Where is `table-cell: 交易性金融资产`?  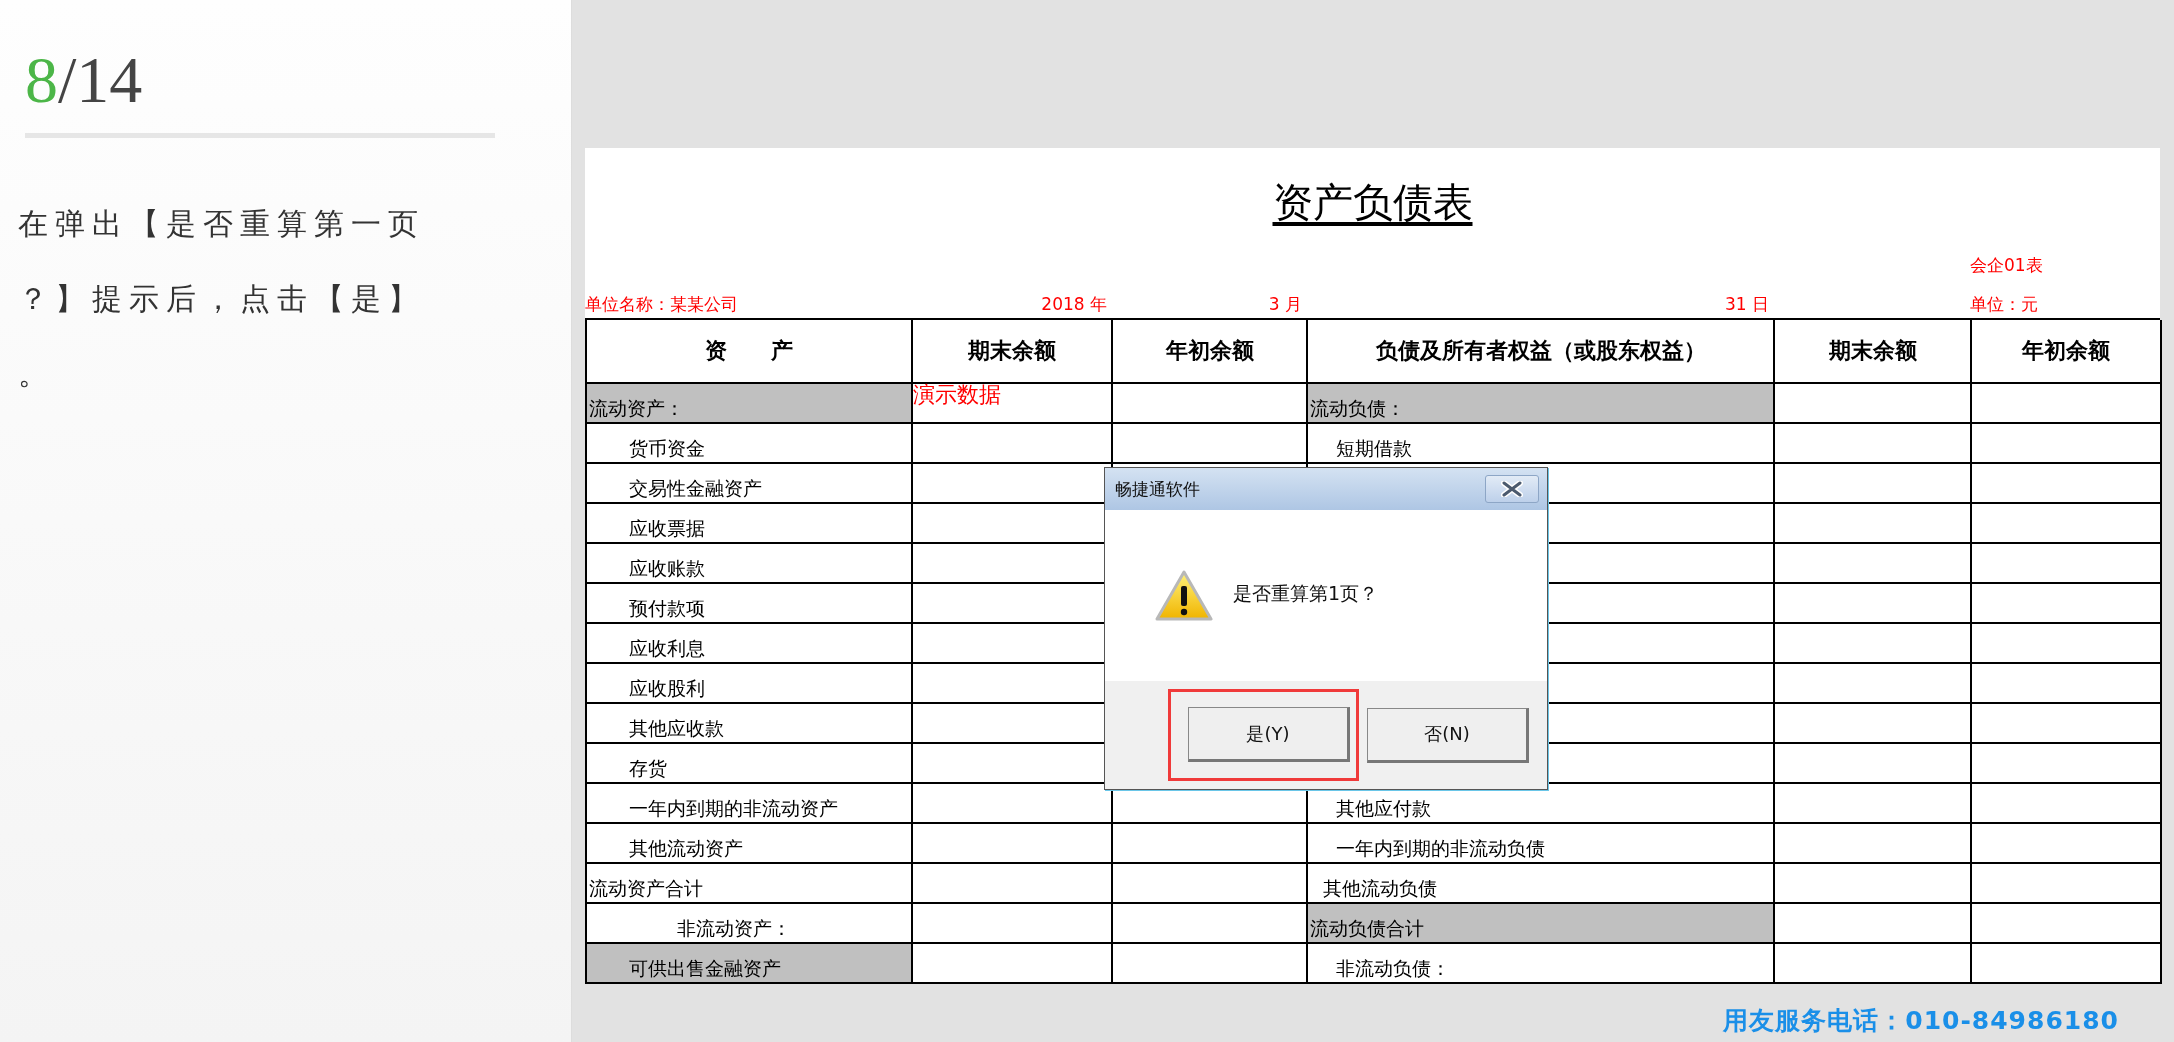
table-cell: 交易性金融资产 is located at coordinates (750, 484).